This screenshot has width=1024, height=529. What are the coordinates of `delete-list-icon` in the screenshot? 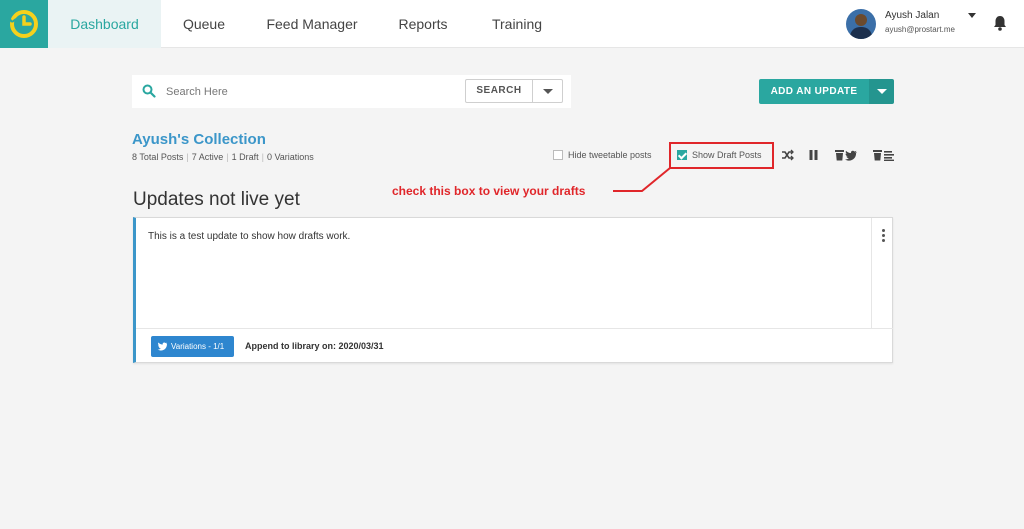 It's located at (884, 155).